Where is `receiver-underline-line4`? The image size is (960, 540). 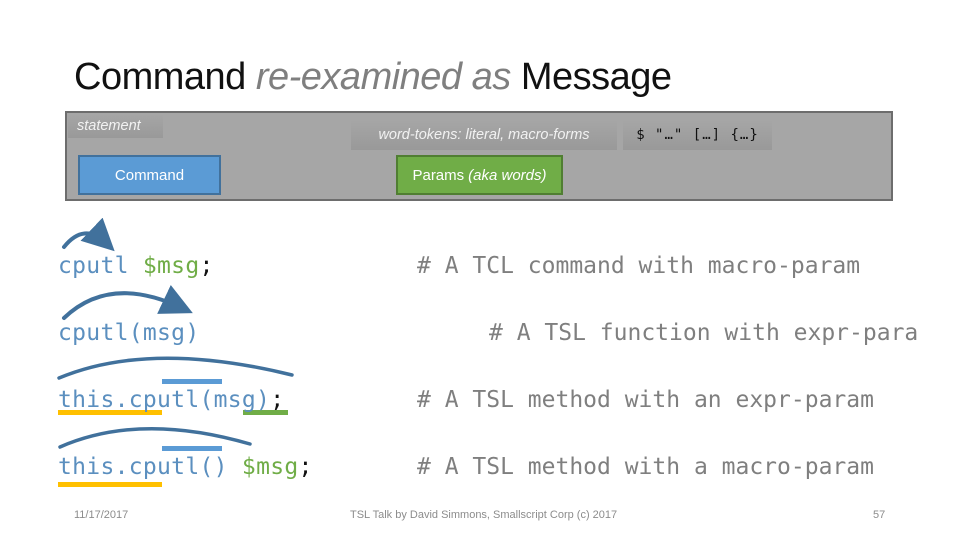 receiver-underline-line4 is located at coordinates (110, 484).